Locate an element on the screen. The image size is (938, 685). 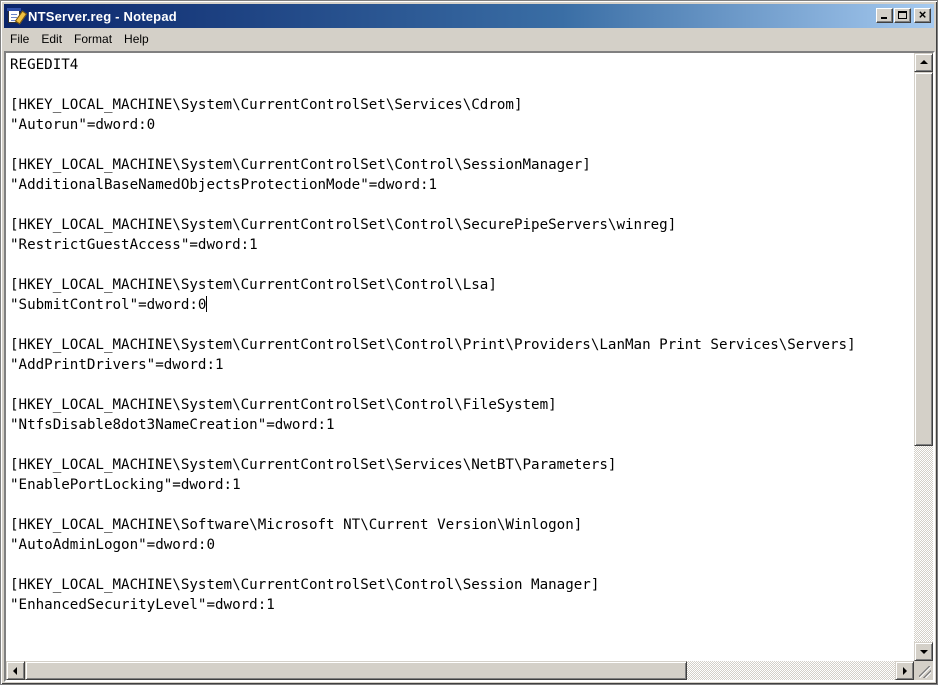
menu-file: File is located at coordinates (19, 39).